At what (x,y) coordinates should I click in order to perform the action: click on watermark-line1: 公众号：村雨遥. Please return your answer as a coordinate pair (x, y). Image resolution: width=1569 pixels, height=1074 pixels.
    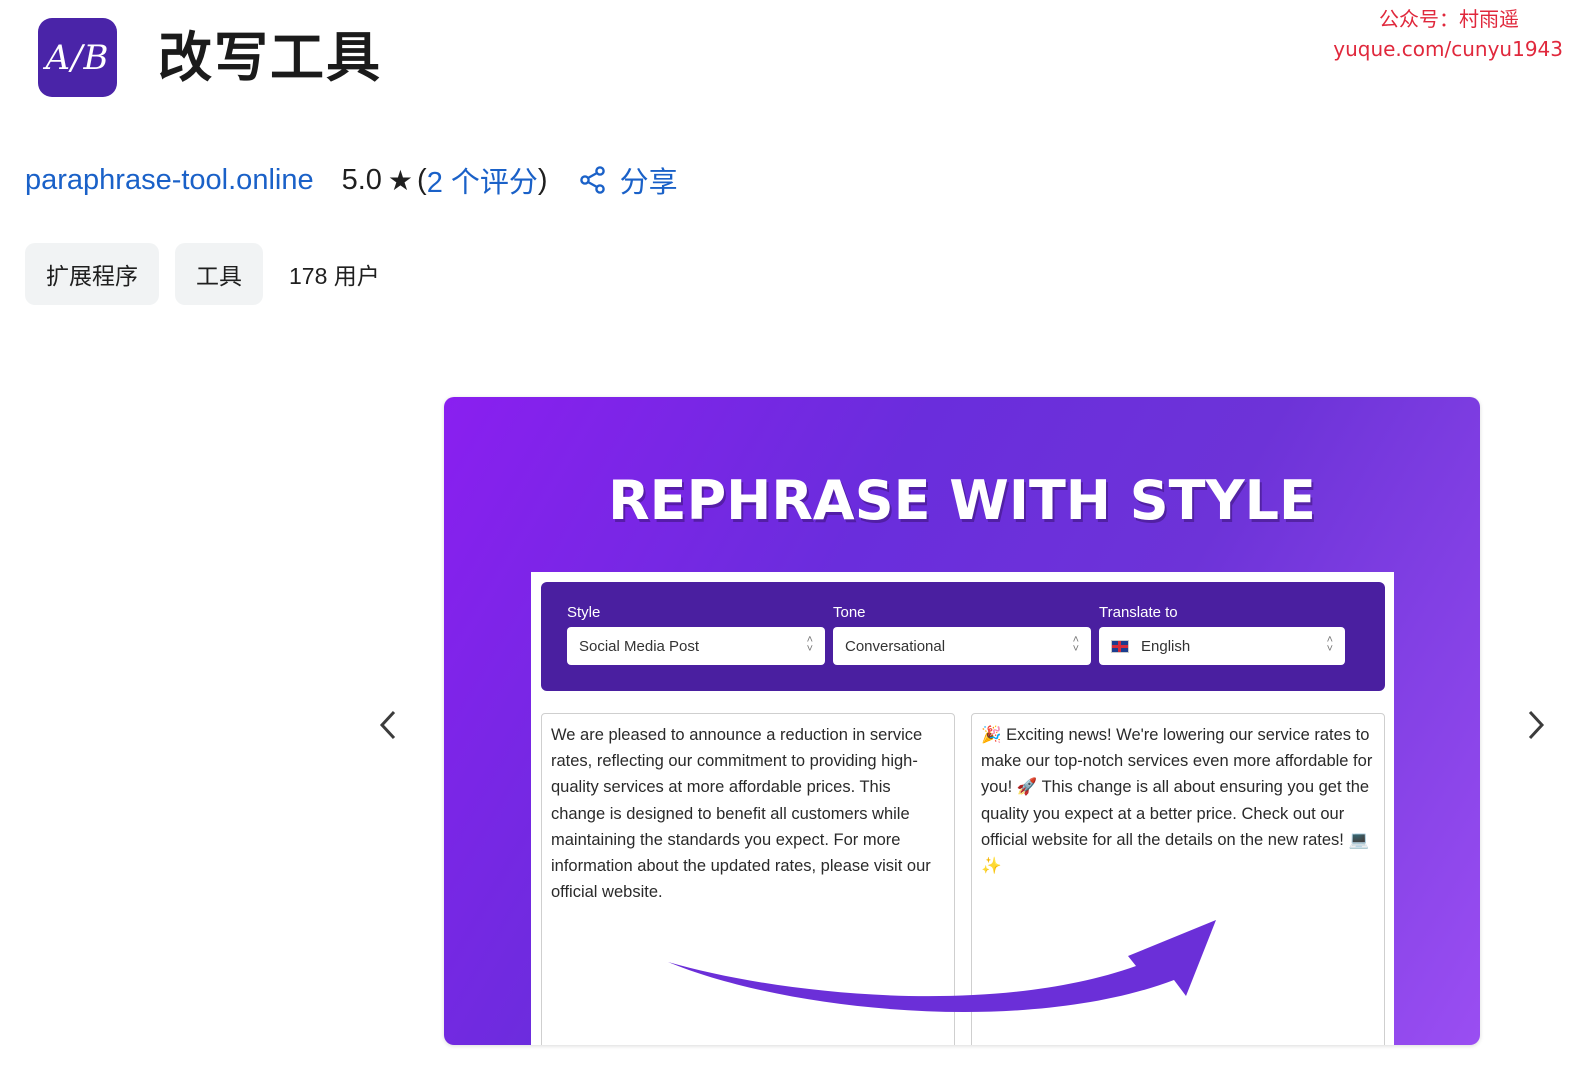
    Looking at the image, I should click on (1449, 19).